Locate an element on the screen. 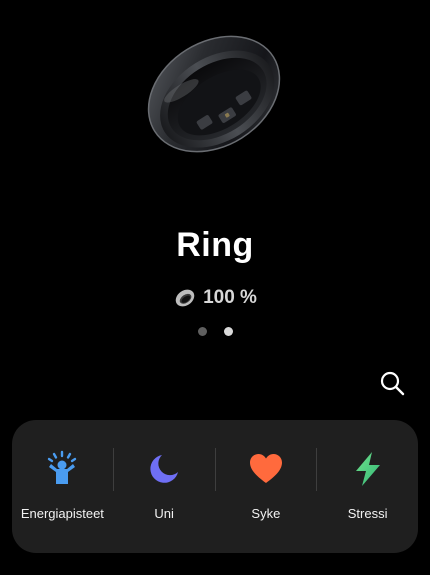 The width and height of the screenshot is (430, 575). moon-icon is located at coordinates (164, 469).